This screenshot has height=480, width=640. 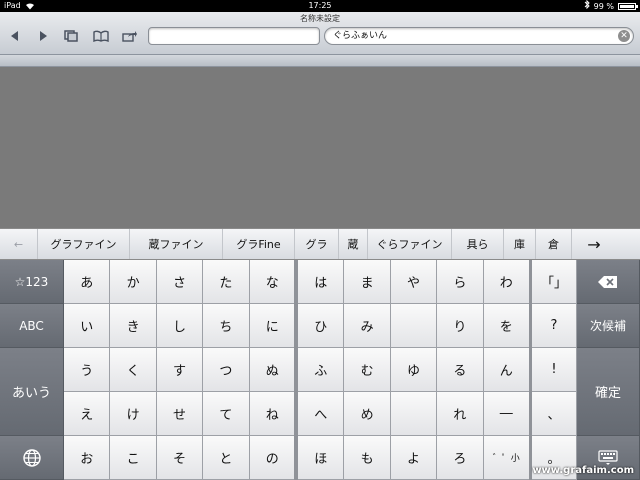 What do you see at coordinates (272, 414) in the screenshot?
I see `kana-key-ね: ね` at bounding box center [272, 414].